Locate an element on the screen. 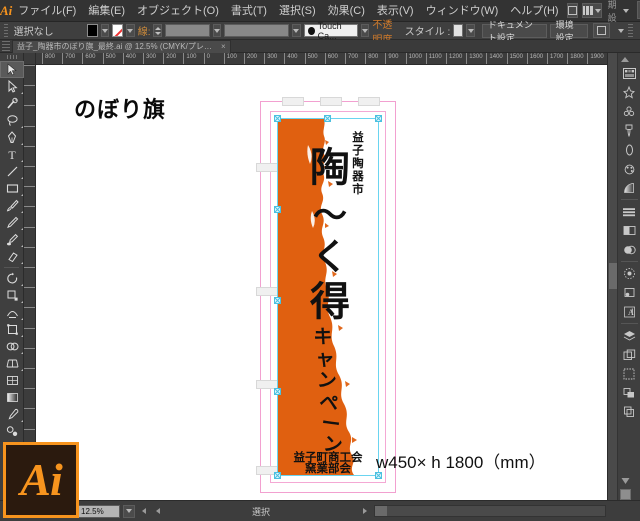 The width and height of the screenshot is (640, 521). layers-panel-icon is located at coordinates (629, 335).